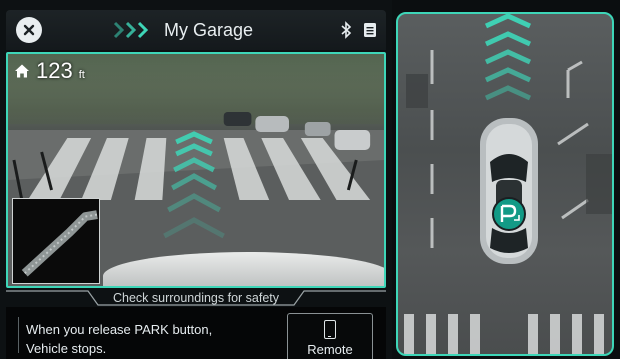 Image resolution: width=620 pixels, height=359 pixels. I want to click on close-button, so click(29, 30).